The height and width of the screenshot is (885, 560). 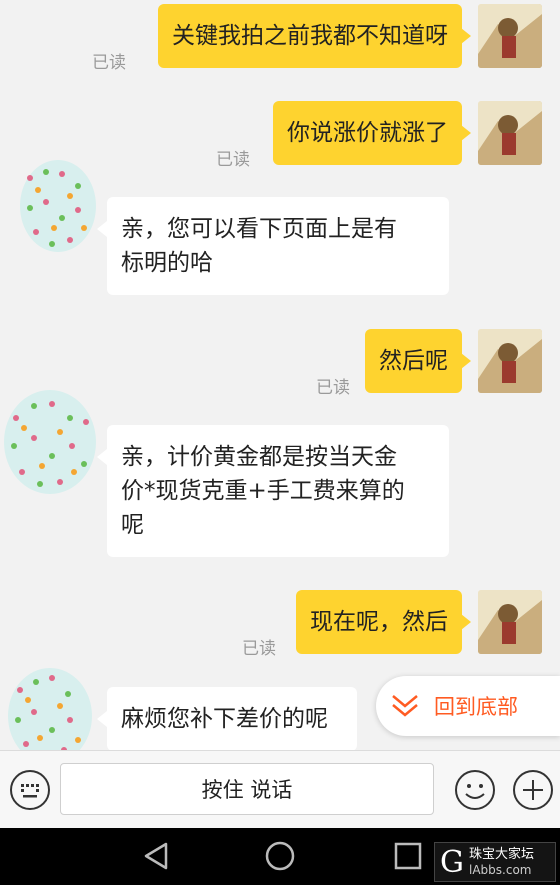 I want to click on outgoing-message: 关键我拍之前我都不知道呀, so click(x=314, y=36).